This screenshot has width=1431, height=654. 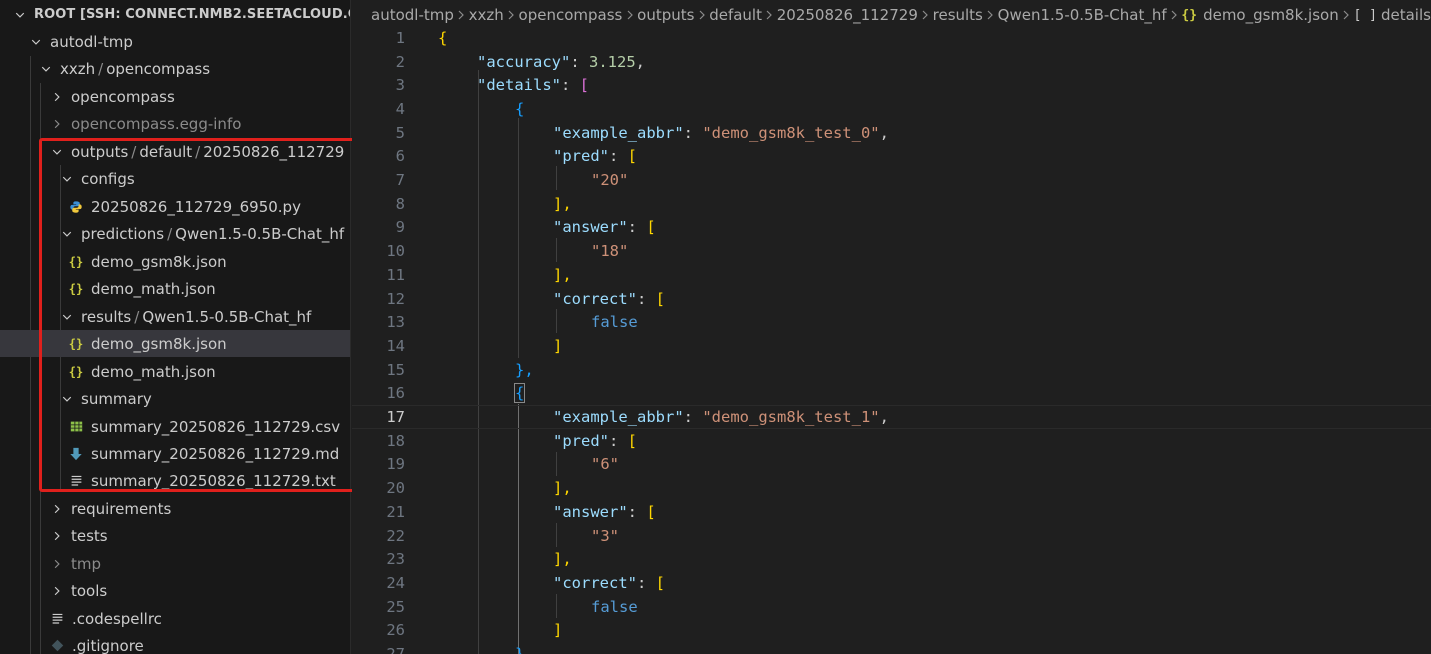 I want to click on explorer-root-folder: ROOT [SSH: CONNECT.NMB2.SEETACLOUD.COM], so click(x=175, y=14).